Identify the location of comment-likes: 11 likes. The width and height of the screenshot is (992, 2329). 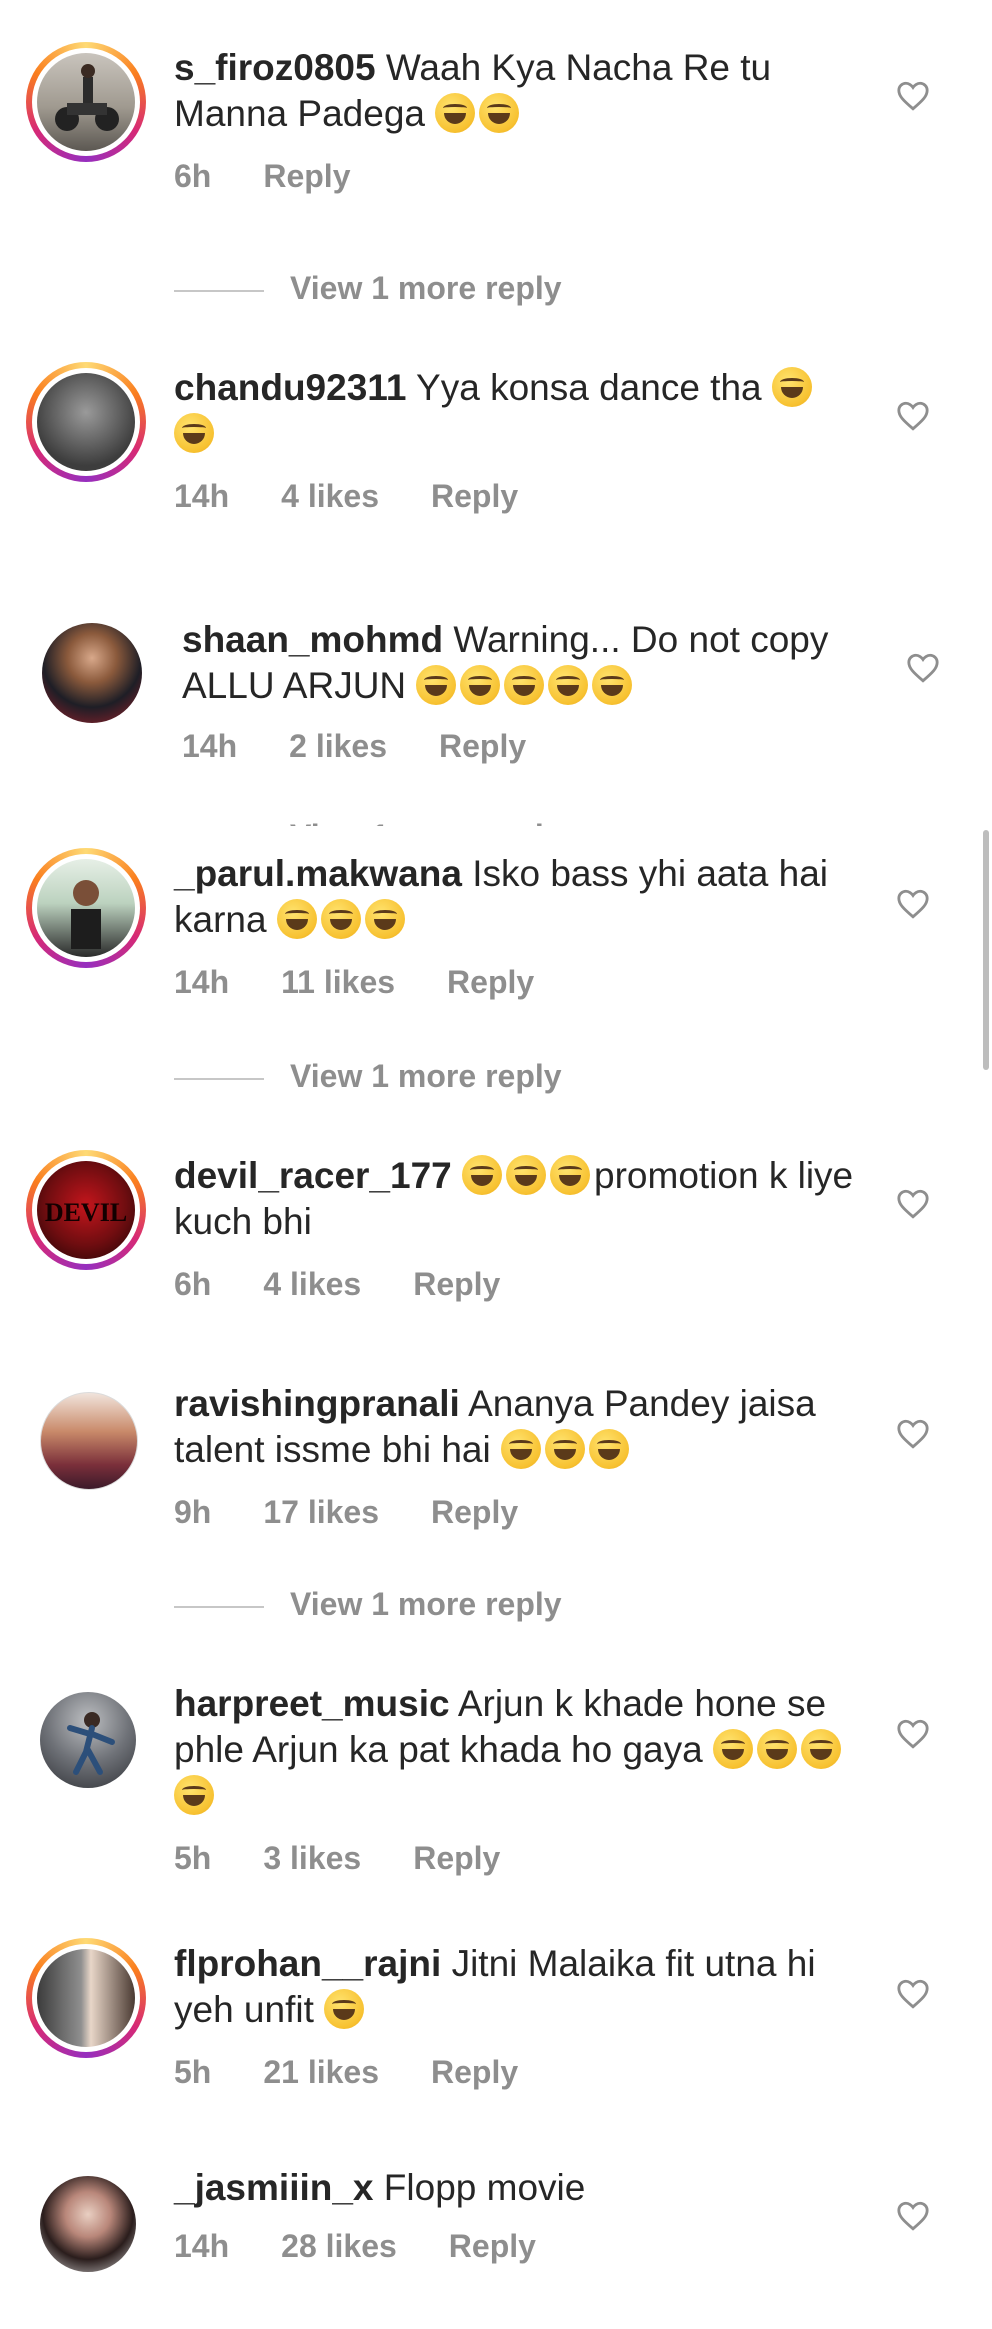
(338, 982).